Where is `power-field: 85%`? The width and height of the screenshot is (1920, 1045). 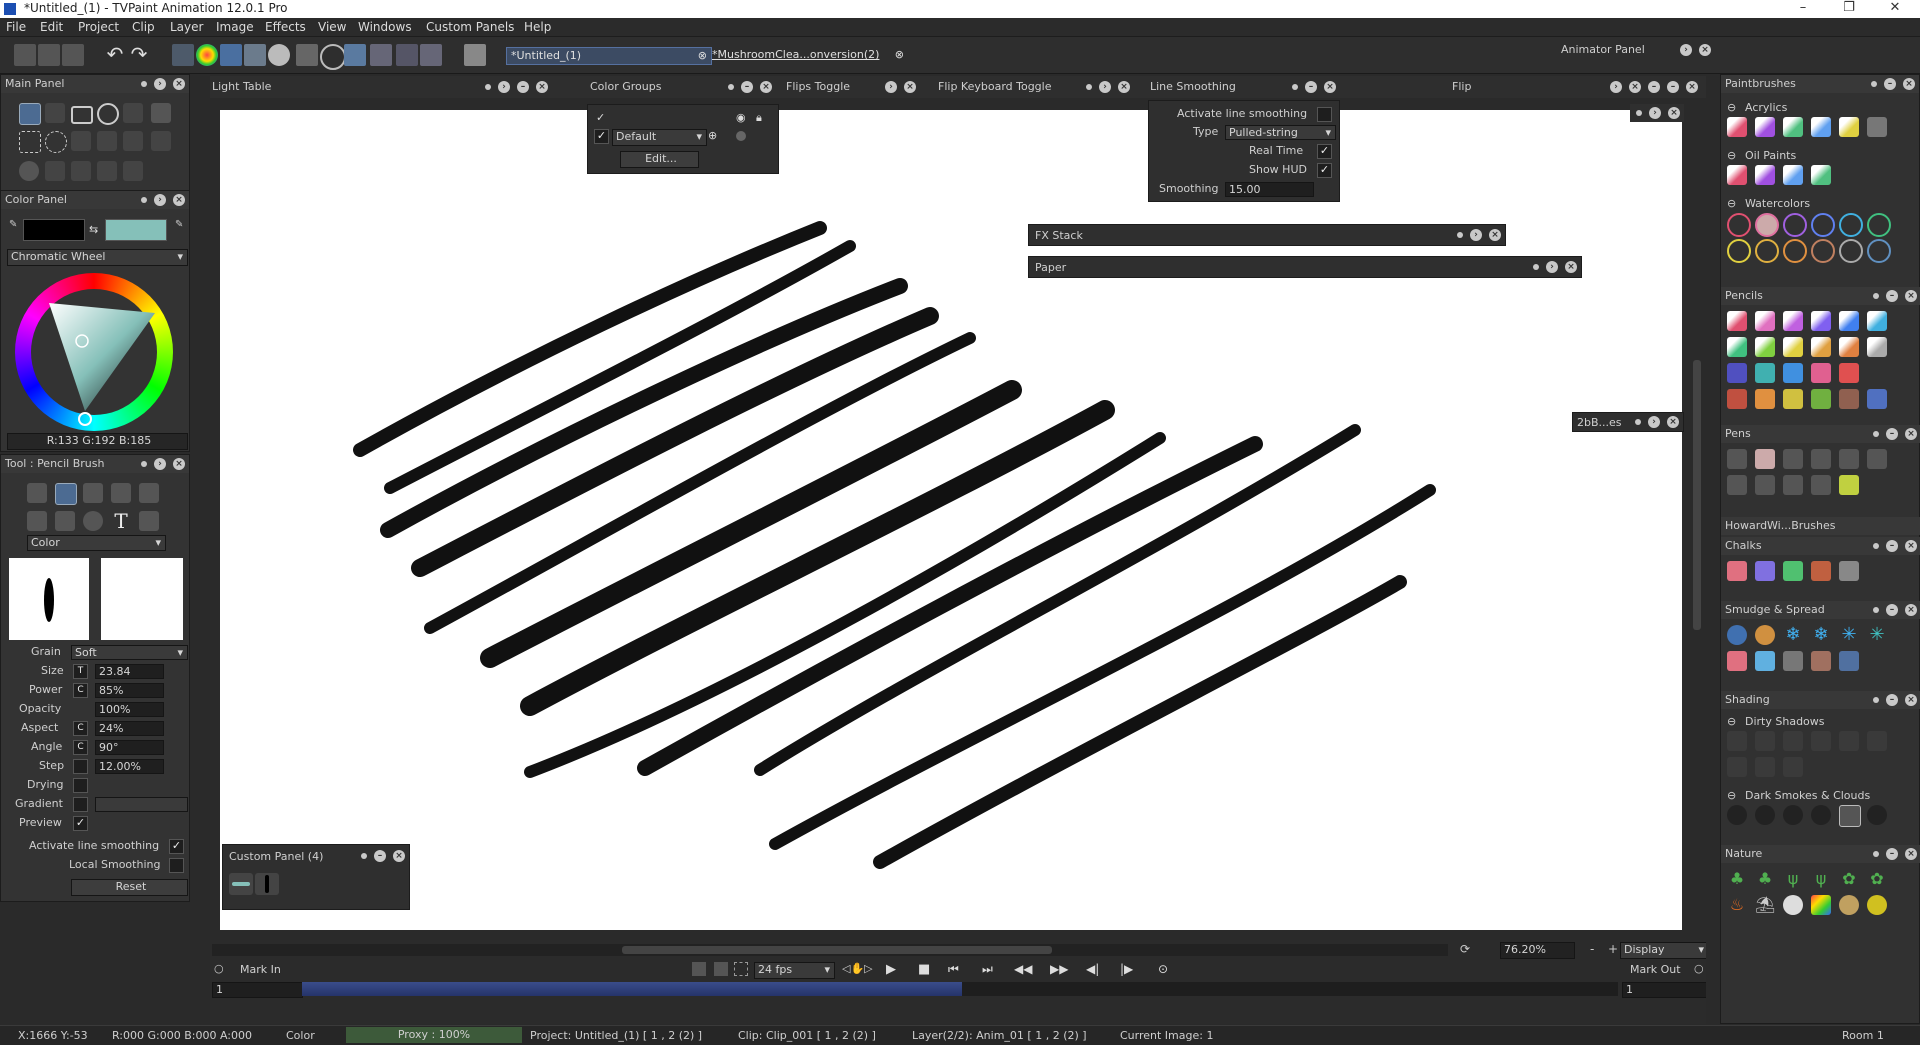 power-field: 85% is located at coordinates (129, 690).